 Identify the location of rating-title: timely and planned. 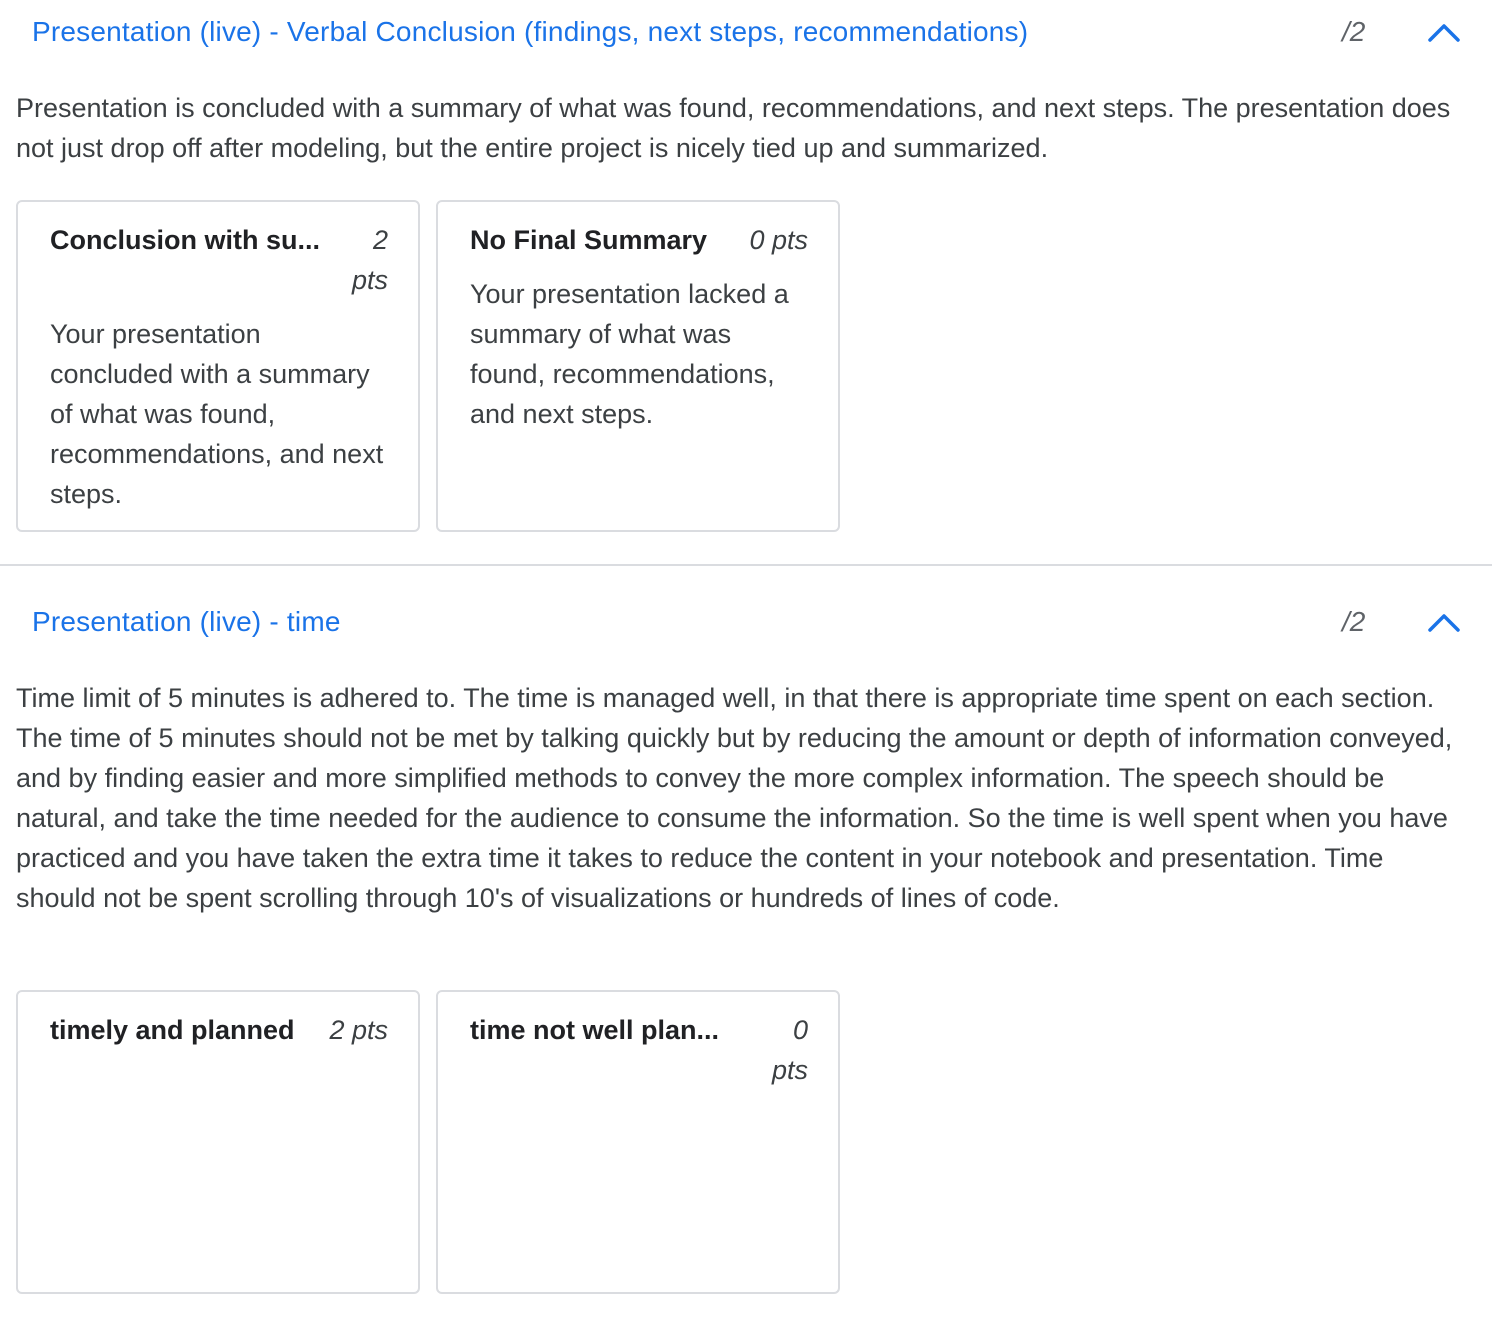
(172, 1030).